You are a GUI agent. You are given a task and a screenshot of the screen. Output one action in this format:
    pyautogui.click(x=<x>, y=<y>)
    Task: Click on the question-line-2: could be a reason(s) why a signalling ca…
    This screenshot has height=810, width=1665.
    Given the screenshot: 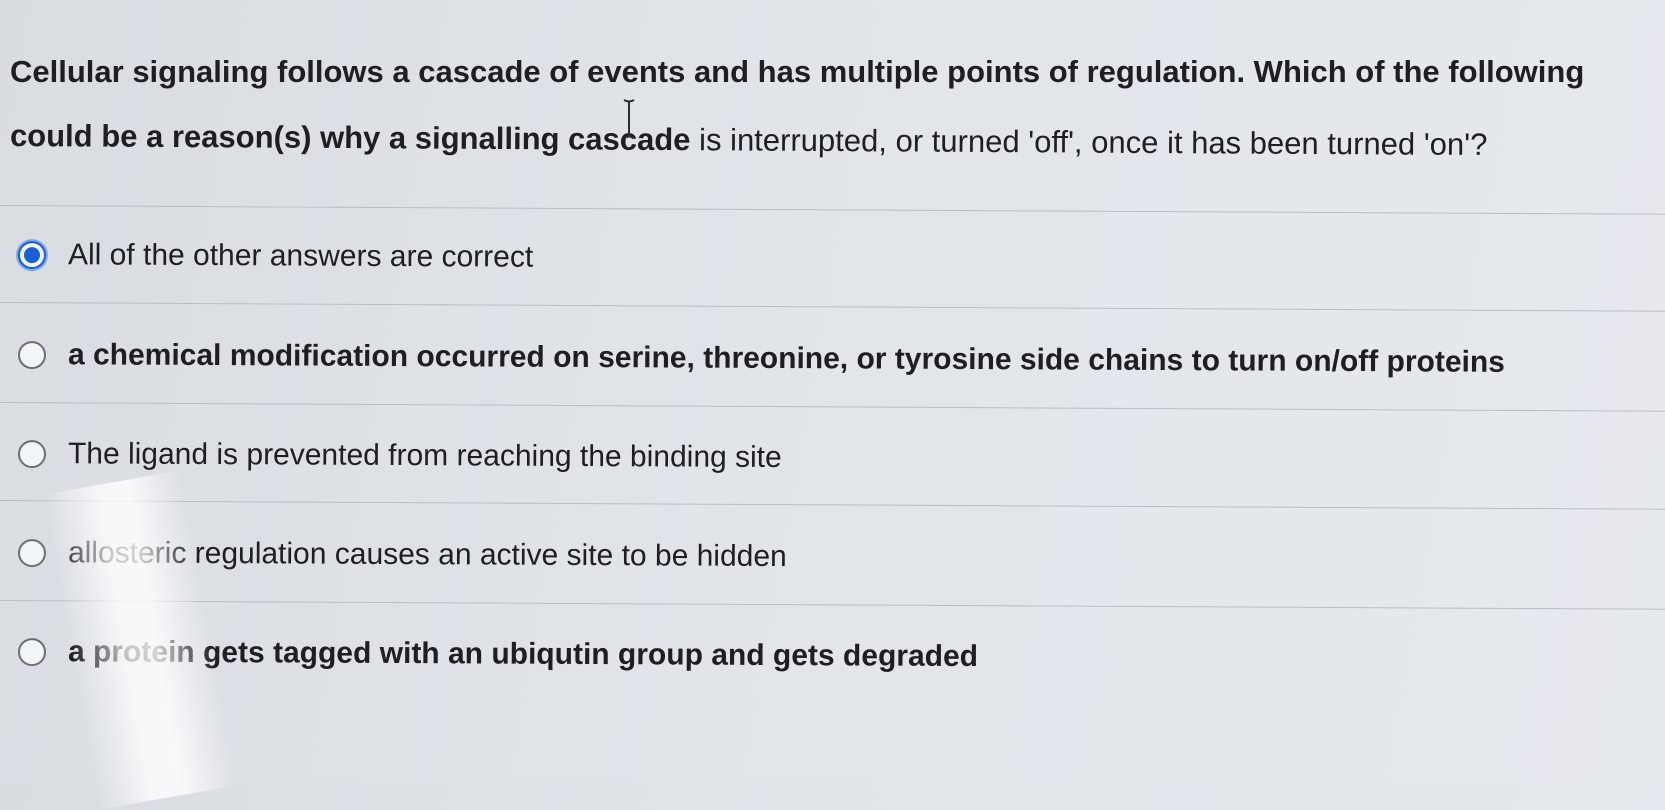 What is the action you would take?
    pyautogui.click(x=830, y=141)
    